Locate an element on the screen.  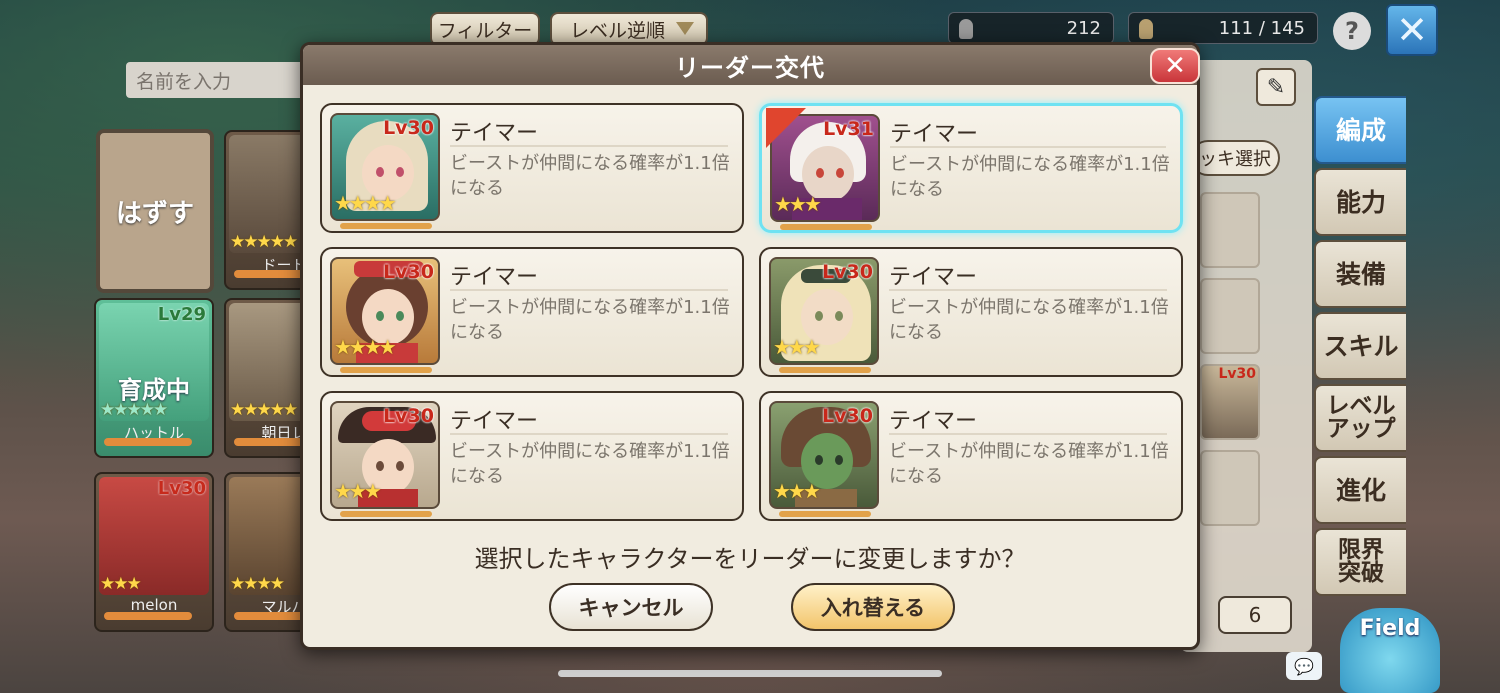
tab-limit-break: 限界 突破 is located at coordinates (1360, 562).